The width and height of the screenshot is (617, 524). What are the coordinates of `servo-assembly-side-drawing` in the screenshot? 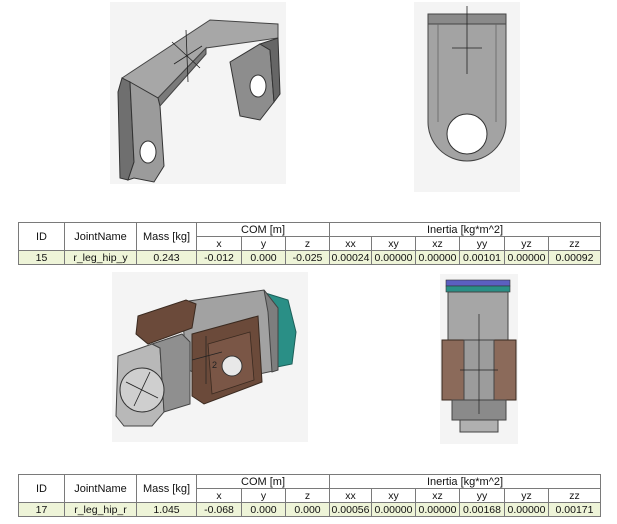 It's located at (479, 356).